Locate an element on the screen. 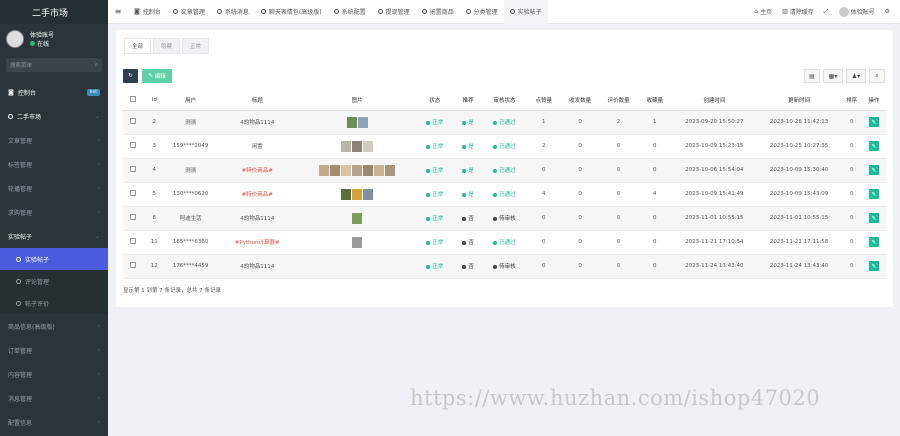 This screenshot has height=436, width=900. sidebar-item-config: 配置信息 ‹ is located at coordinates (54, 422).